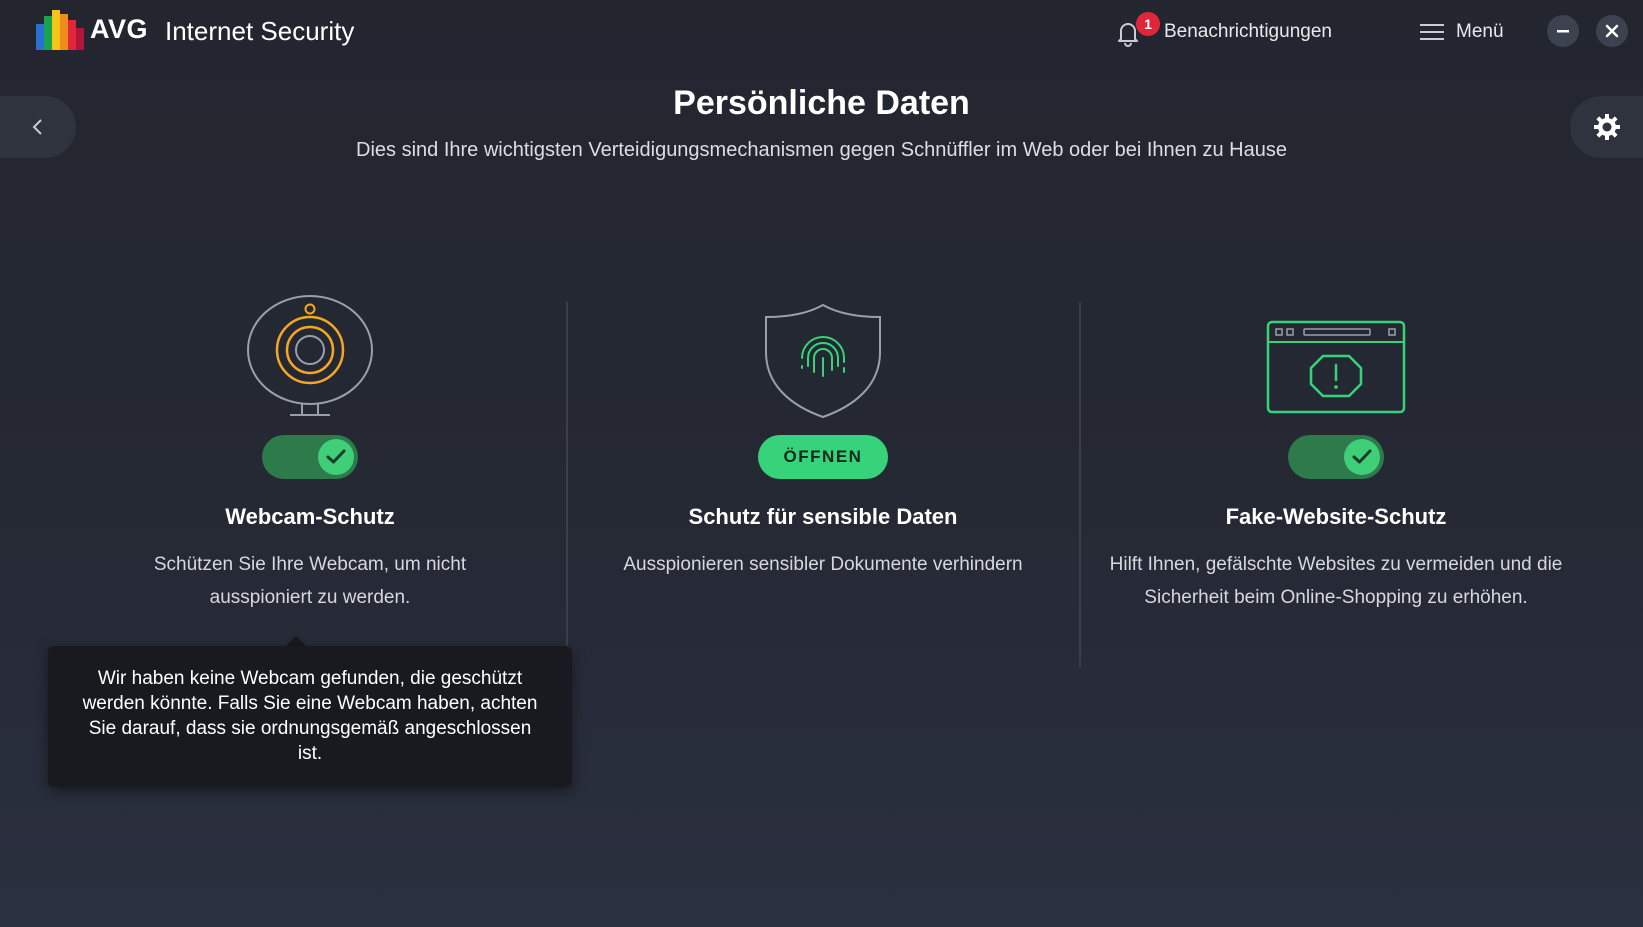  Describe the element at coordinates (310, 457) in the screenshot. I see `webcam-protection-toggle` at that location.